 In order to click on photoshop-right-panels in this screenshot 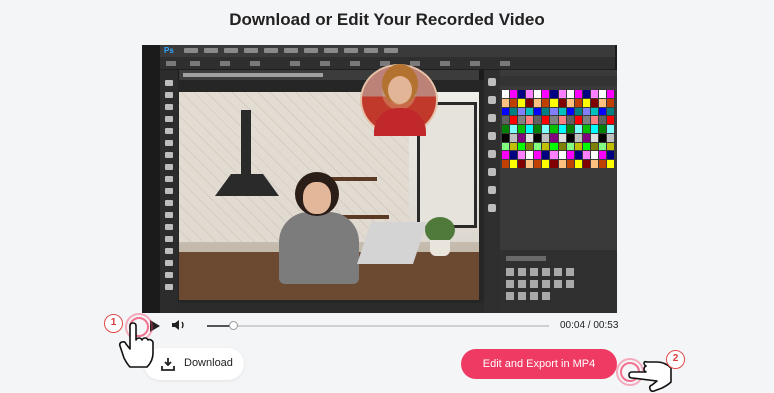, I will do `click(550, 191)`.